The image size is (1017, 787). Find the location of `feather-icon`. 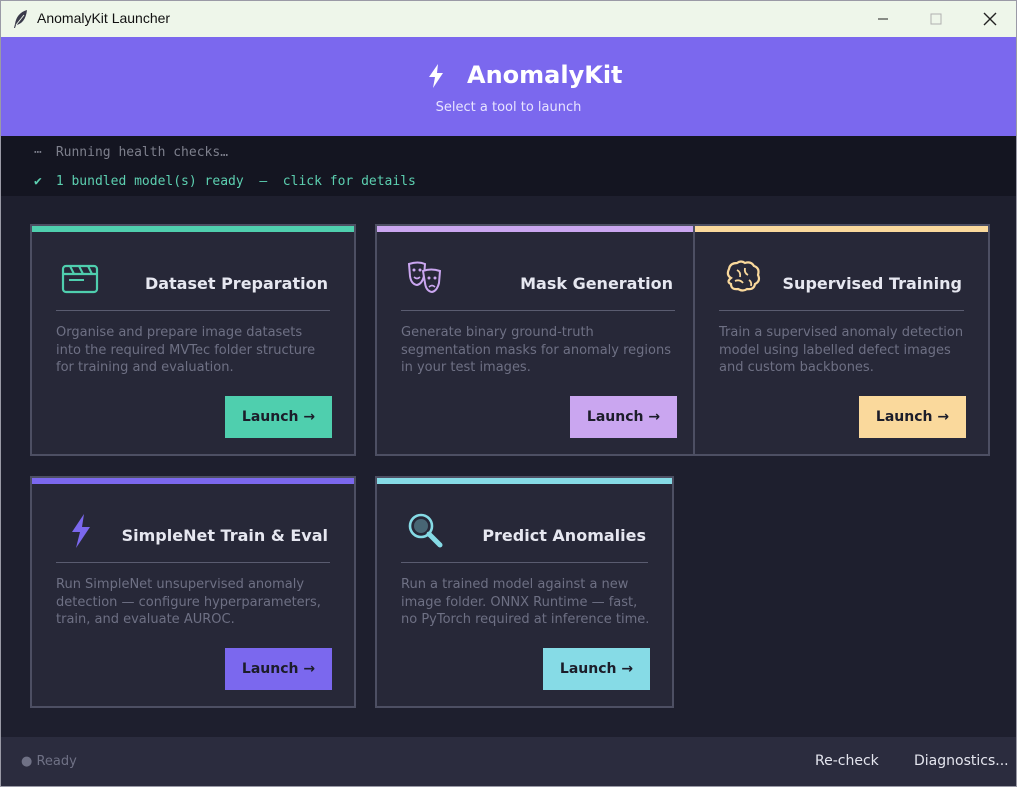

feather-icon is located at coordinates (20, 19).